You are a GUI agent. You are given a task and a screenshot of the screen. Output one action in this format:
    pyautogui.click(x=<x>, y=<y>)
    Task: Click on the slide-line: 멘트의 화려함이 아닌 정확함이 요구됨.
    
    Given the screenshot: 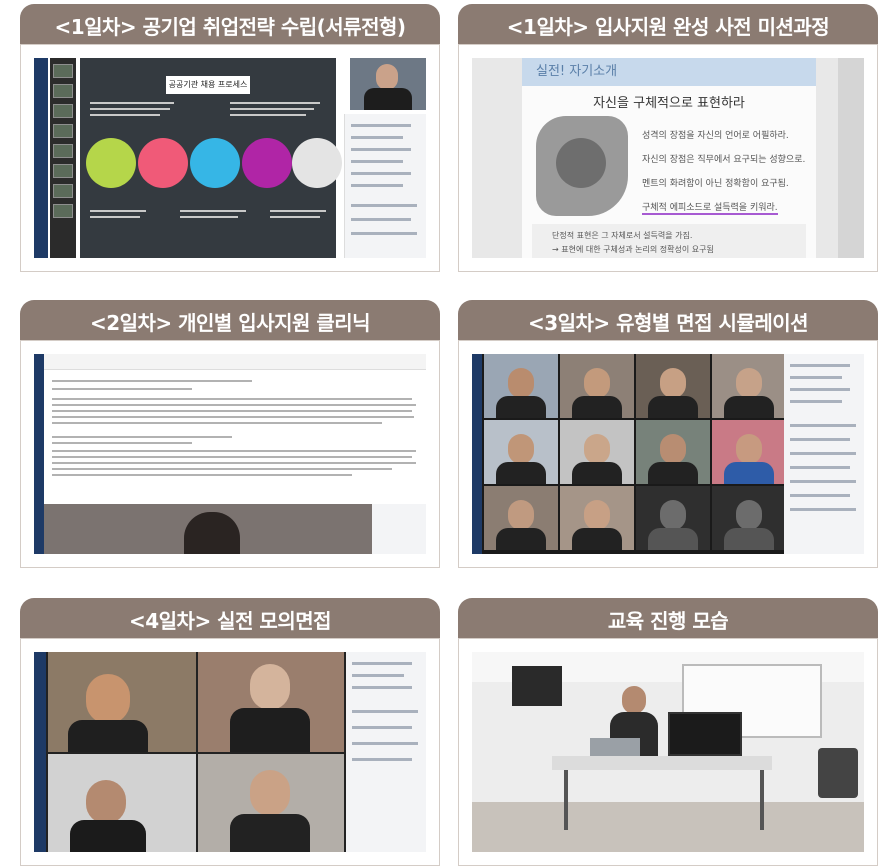 What is the action you would take?
    pyautogui.click(x=715, y=184)
    